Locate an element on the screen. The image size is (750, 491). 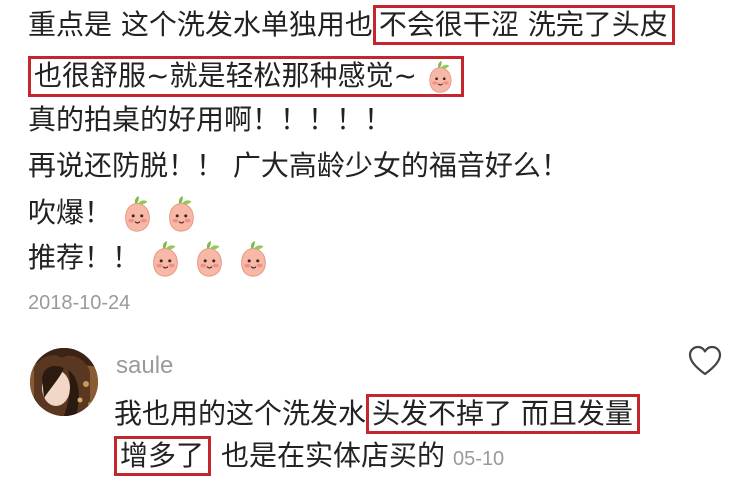
reply-username: saule is located at coordinates (144, 366).